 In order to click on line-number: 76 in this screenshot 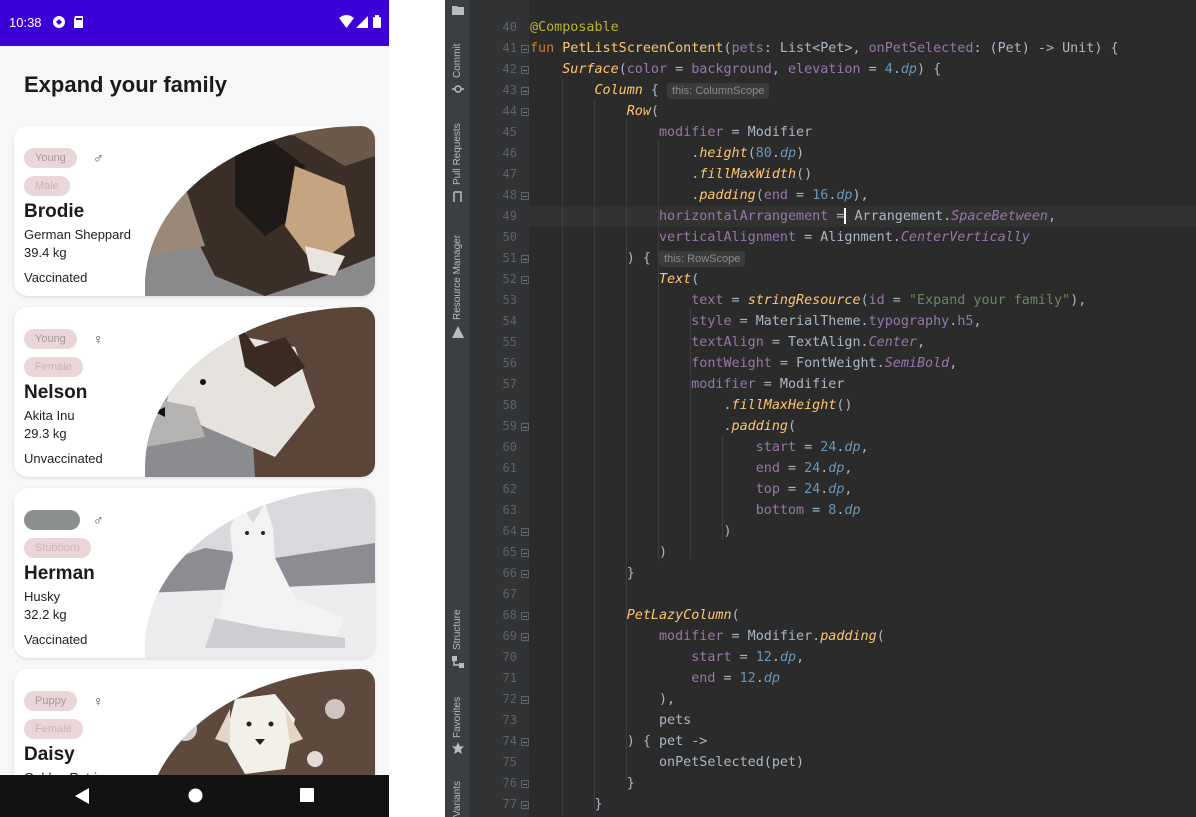, I will do `click(509, 783)`.